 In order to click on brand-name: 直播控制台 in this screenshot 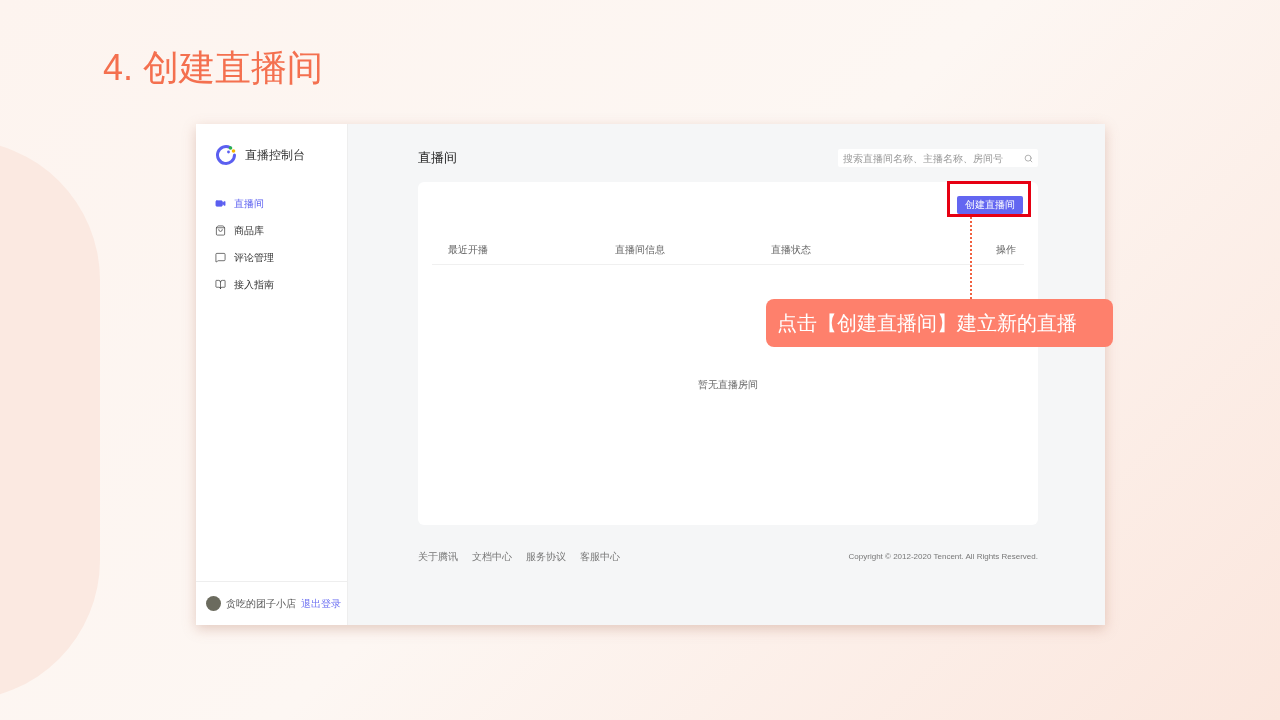, I will do `click(275, 155)`.